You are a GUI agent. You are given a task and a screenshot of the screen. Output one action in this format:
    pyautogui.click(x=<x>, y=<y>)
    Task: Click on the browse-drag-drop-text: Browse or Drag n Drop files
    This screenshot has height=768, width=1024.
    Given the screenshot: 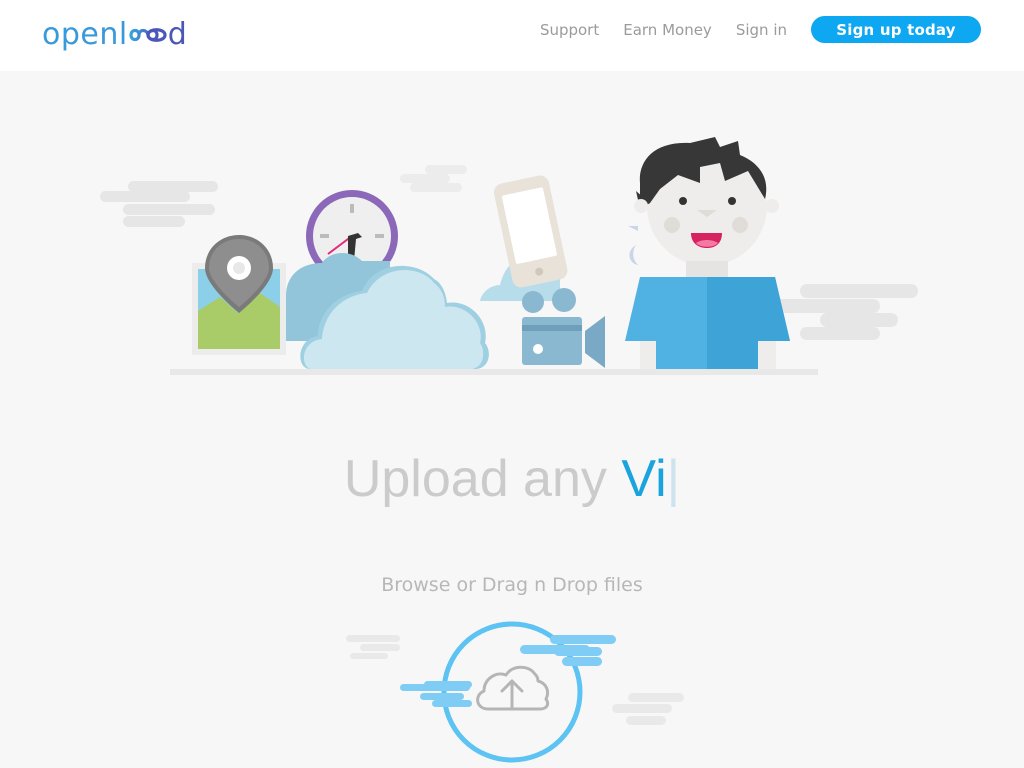 What is the action you would take?
    pyautogui.click(x=512, y=585)
    